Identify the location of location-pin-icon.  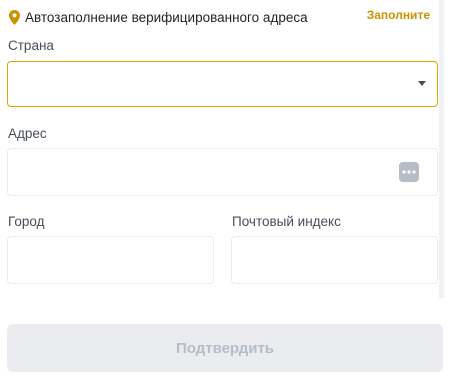
(14, 17).